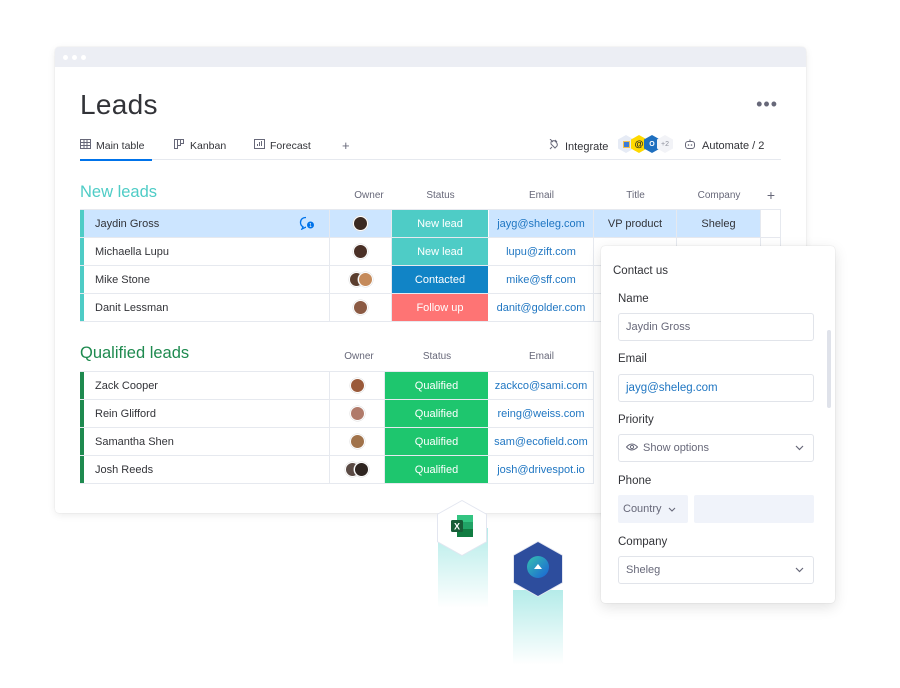 This screenshot has width=900, height=688. I want to click on tab-kanban: Kanban, so click(200, 146).